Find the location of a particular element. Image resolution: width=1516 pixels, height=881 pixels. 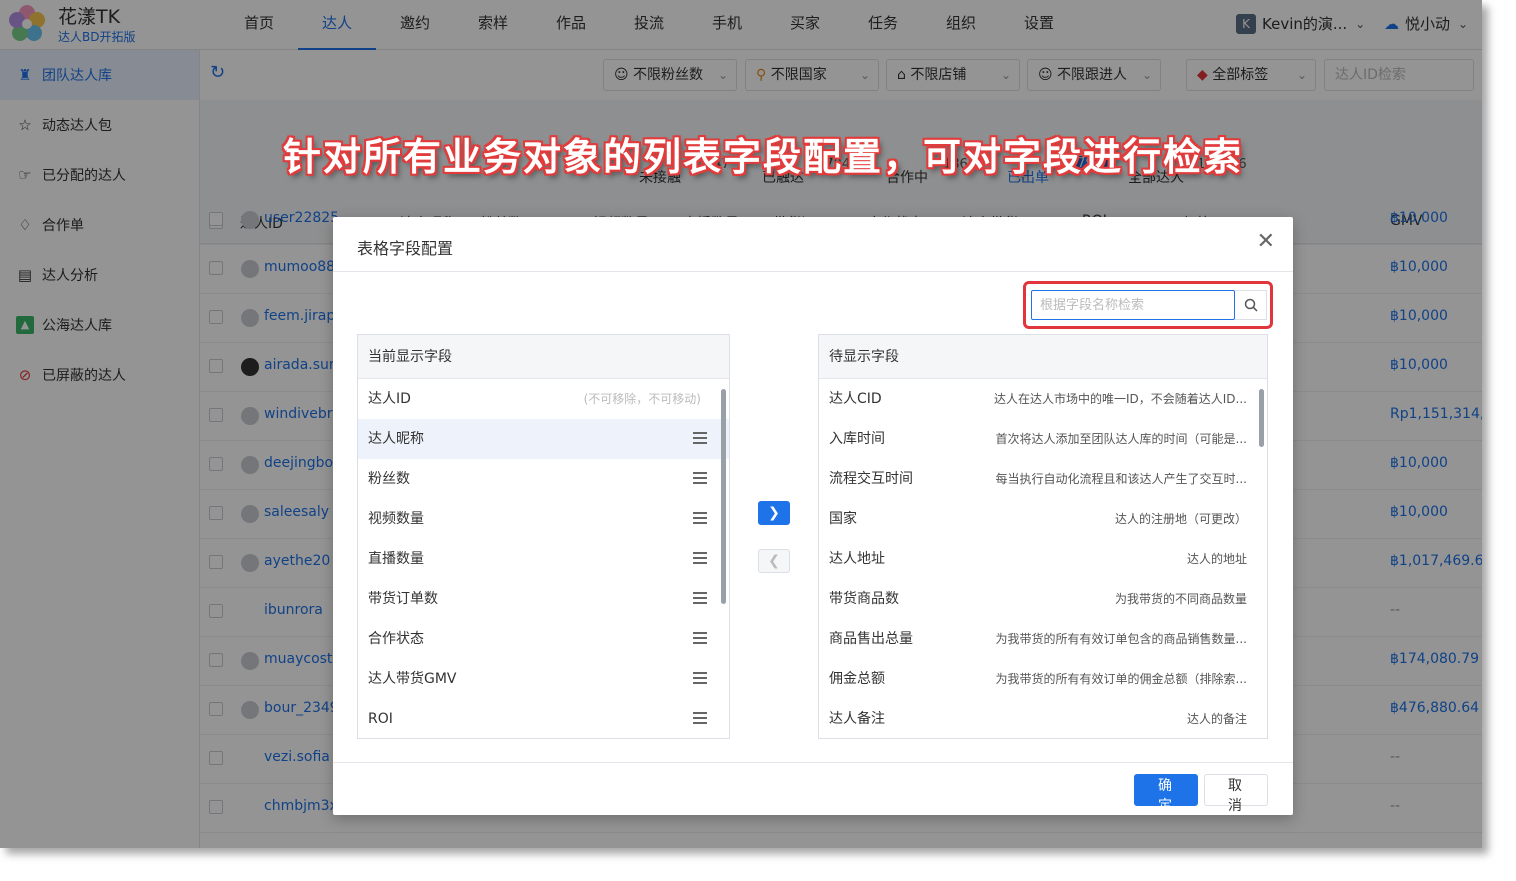

confirm-button: 确定 is located at coordinates (1166, 794).